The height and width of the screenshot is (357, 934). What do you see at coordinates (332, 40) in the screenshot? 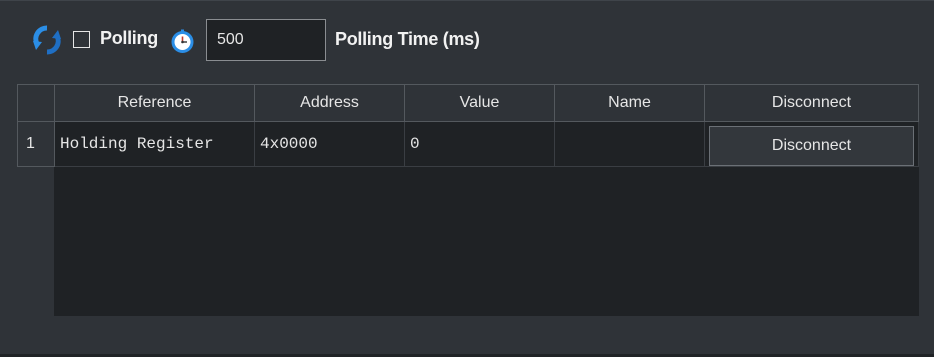
I see `toolbar: Polling Polling Time (ms)` at bounding box center [332, 40].